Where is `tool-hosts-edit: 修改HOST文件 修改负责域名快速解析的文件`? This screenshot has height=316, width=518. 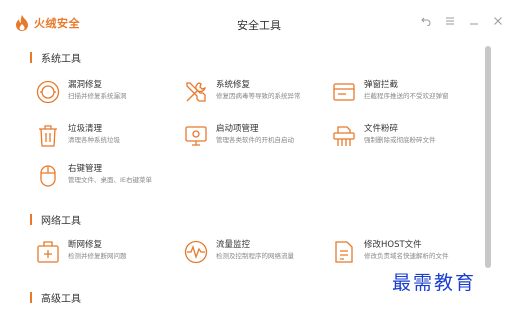 tool-hosts-edit: 修改HOST文件 修改负责域名快速解析的文件 is located at coordinates (390, 252).